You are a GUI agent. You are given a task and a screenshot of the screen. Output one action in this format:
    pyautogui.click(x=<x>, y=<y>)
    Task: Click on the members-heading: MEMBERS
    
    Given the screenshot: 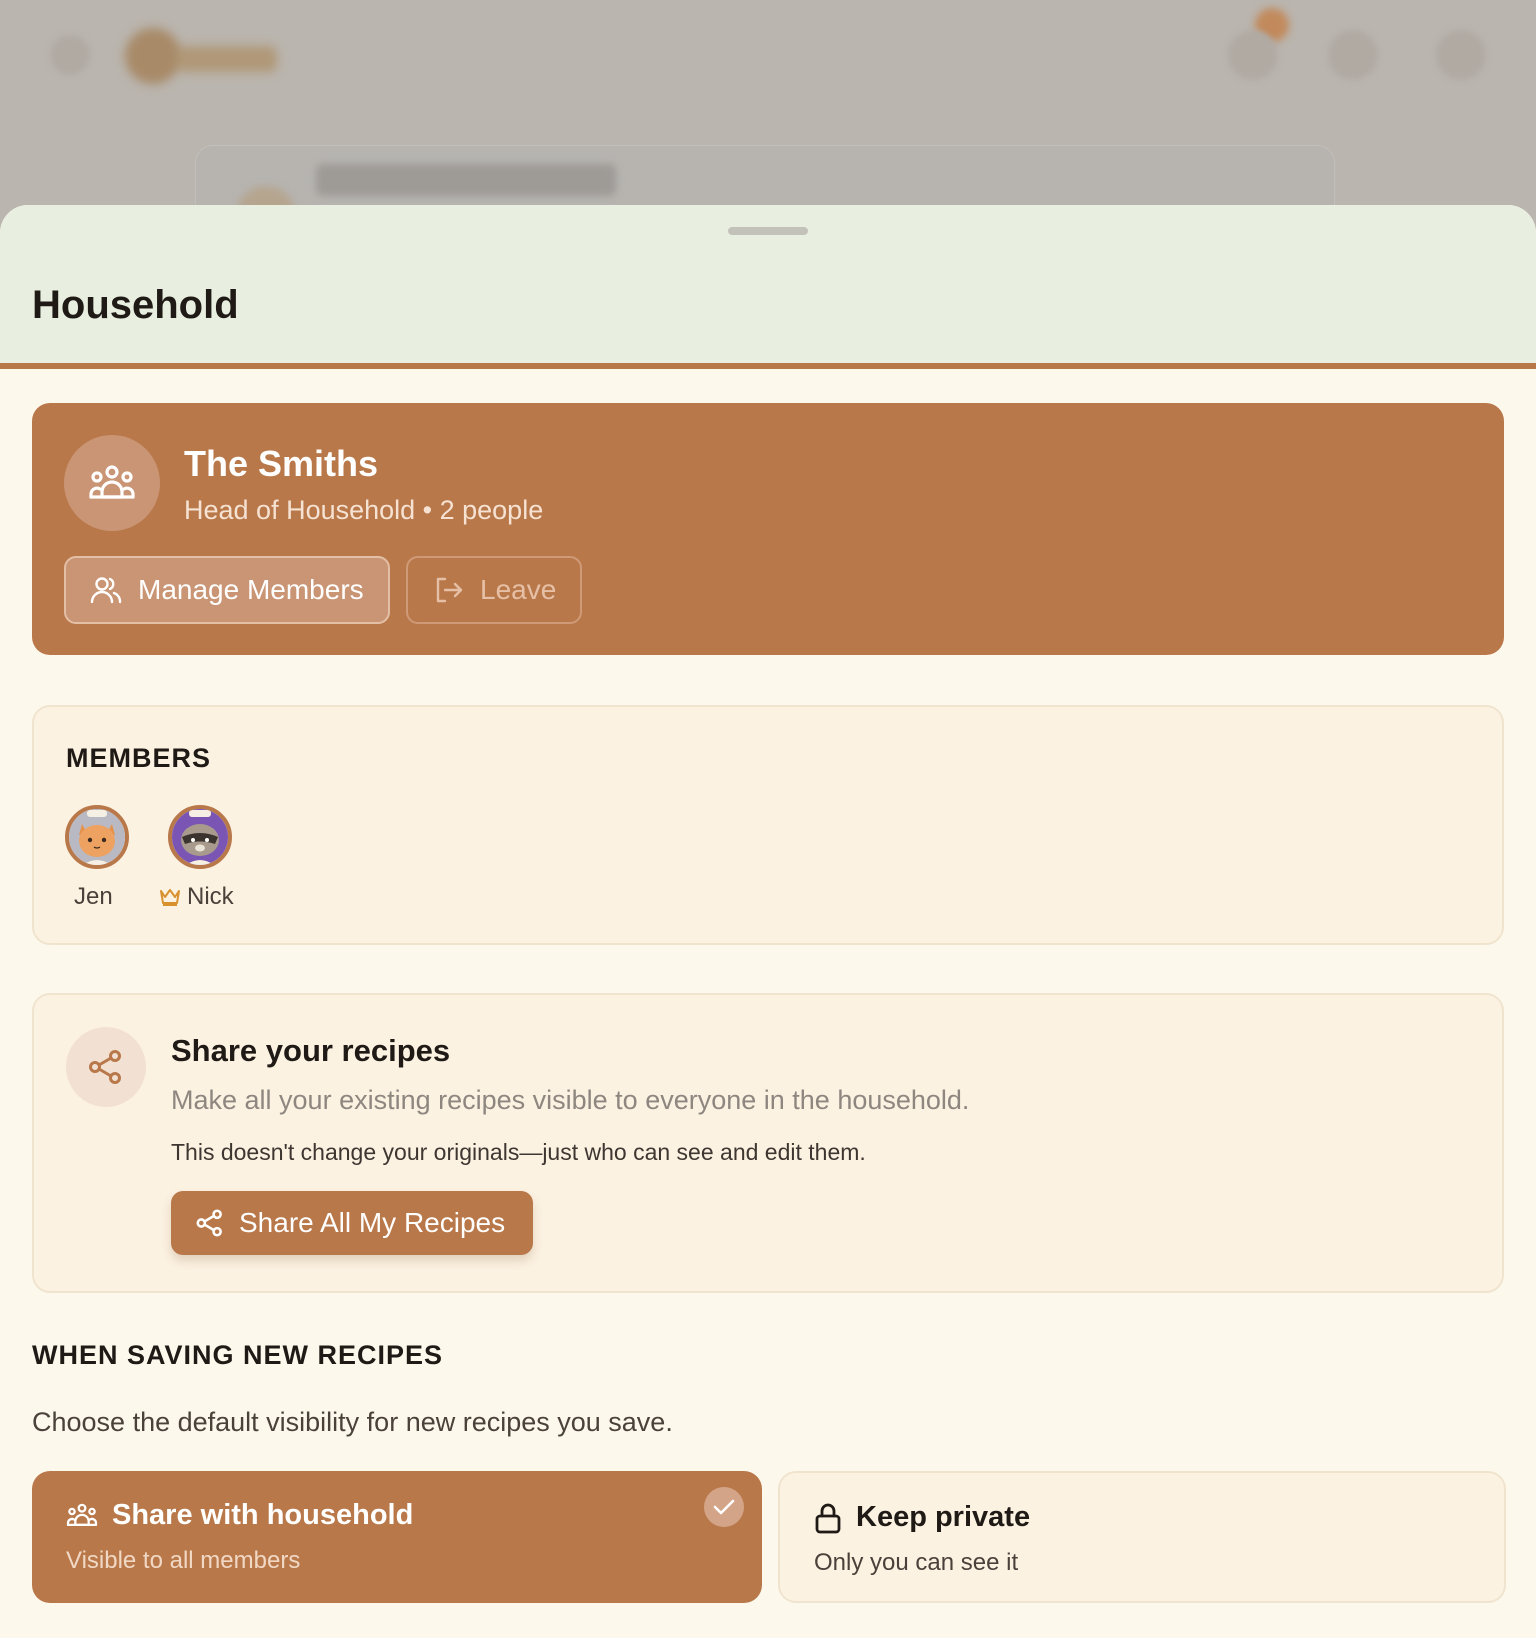 What is the action you would take?
    pyautogui.click(x=139, y=758)
    